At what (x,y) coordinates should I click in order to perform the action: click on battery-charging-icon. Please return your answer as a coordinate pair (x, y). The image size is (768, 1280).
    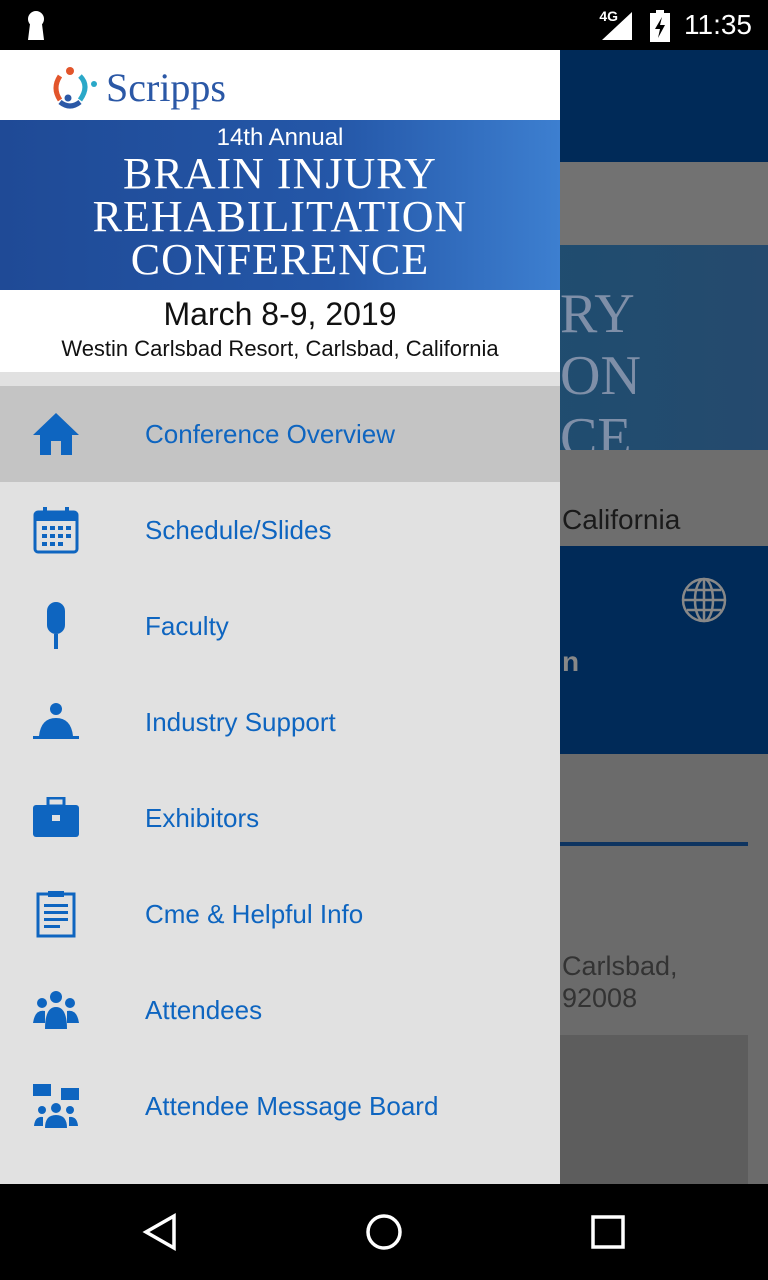
    Looking at the image, I should click on (660, 26).